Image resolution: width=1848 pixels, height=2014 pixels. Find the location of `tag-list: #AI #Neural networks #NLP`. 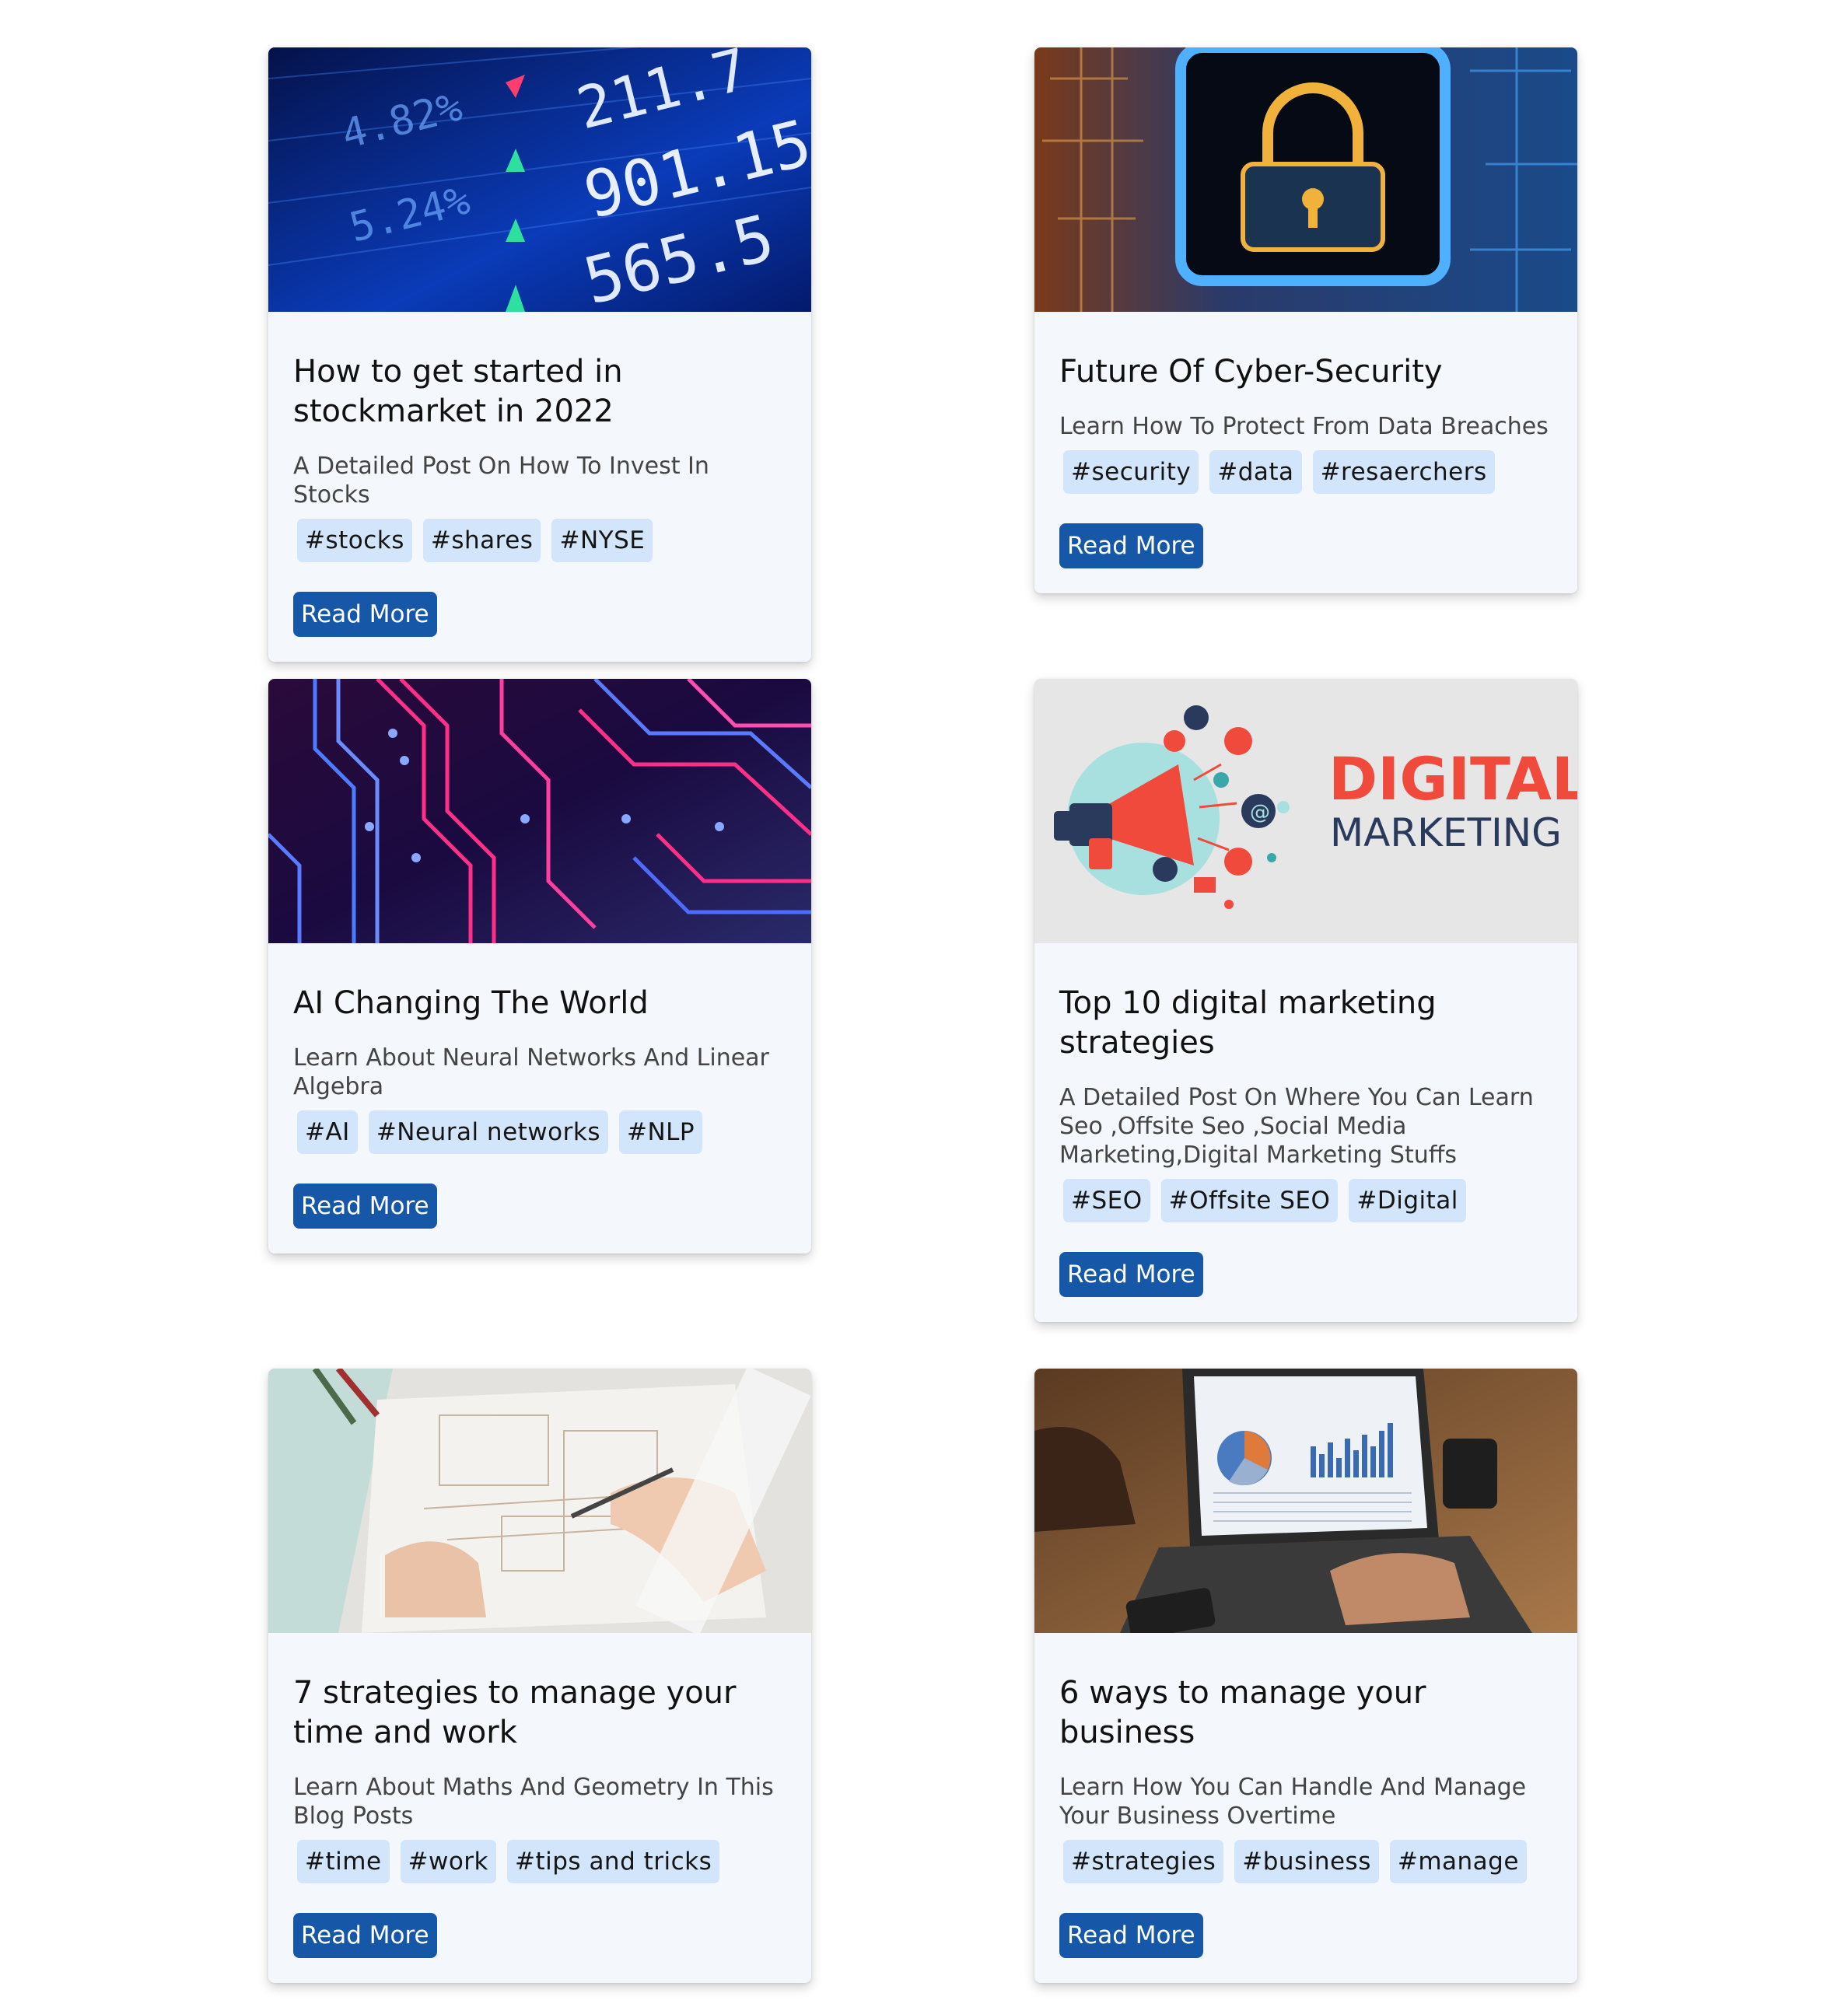

tag-list: #AI #Neural networks #NLP is located at coordinates (542, 1132).